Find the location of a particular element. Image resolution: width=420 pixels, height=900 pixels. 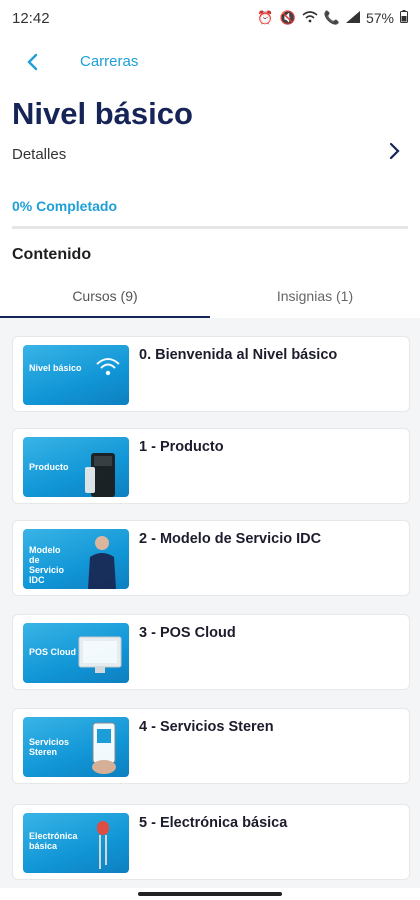

course-title: 2 - Modelo de Servicio IDC is located at coordinates (230, 539).